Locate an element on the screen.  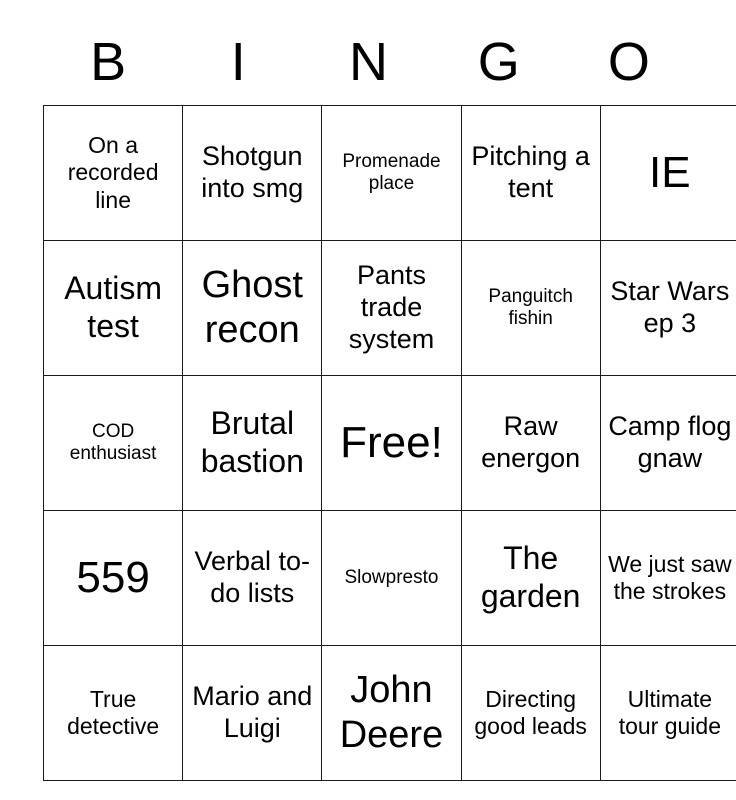
bingo-header-letter-b: B is located at coordinates (108, 61).